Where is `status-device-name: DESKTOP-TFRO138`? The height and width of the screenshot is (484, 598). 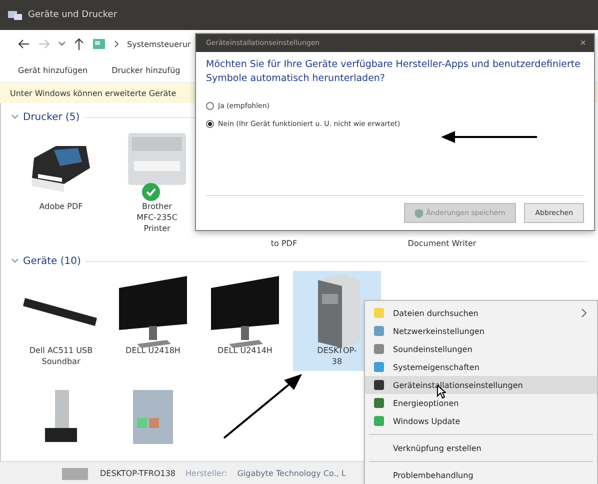
status-device-name: DESKTOP-TFRO138 is located at coordinates (138, 473).